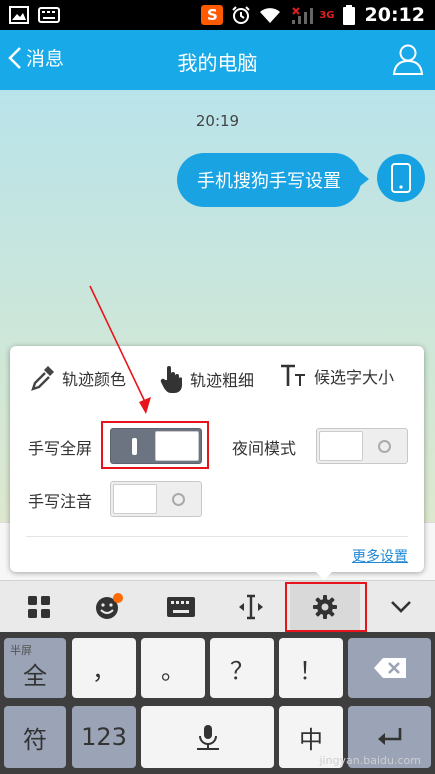 The height and width of the screenshot is (774, 435). What do you see at coordinates (311, 668) in the screenshot?
I see `exclaim-key: ！` at bounding box center [311, 668].